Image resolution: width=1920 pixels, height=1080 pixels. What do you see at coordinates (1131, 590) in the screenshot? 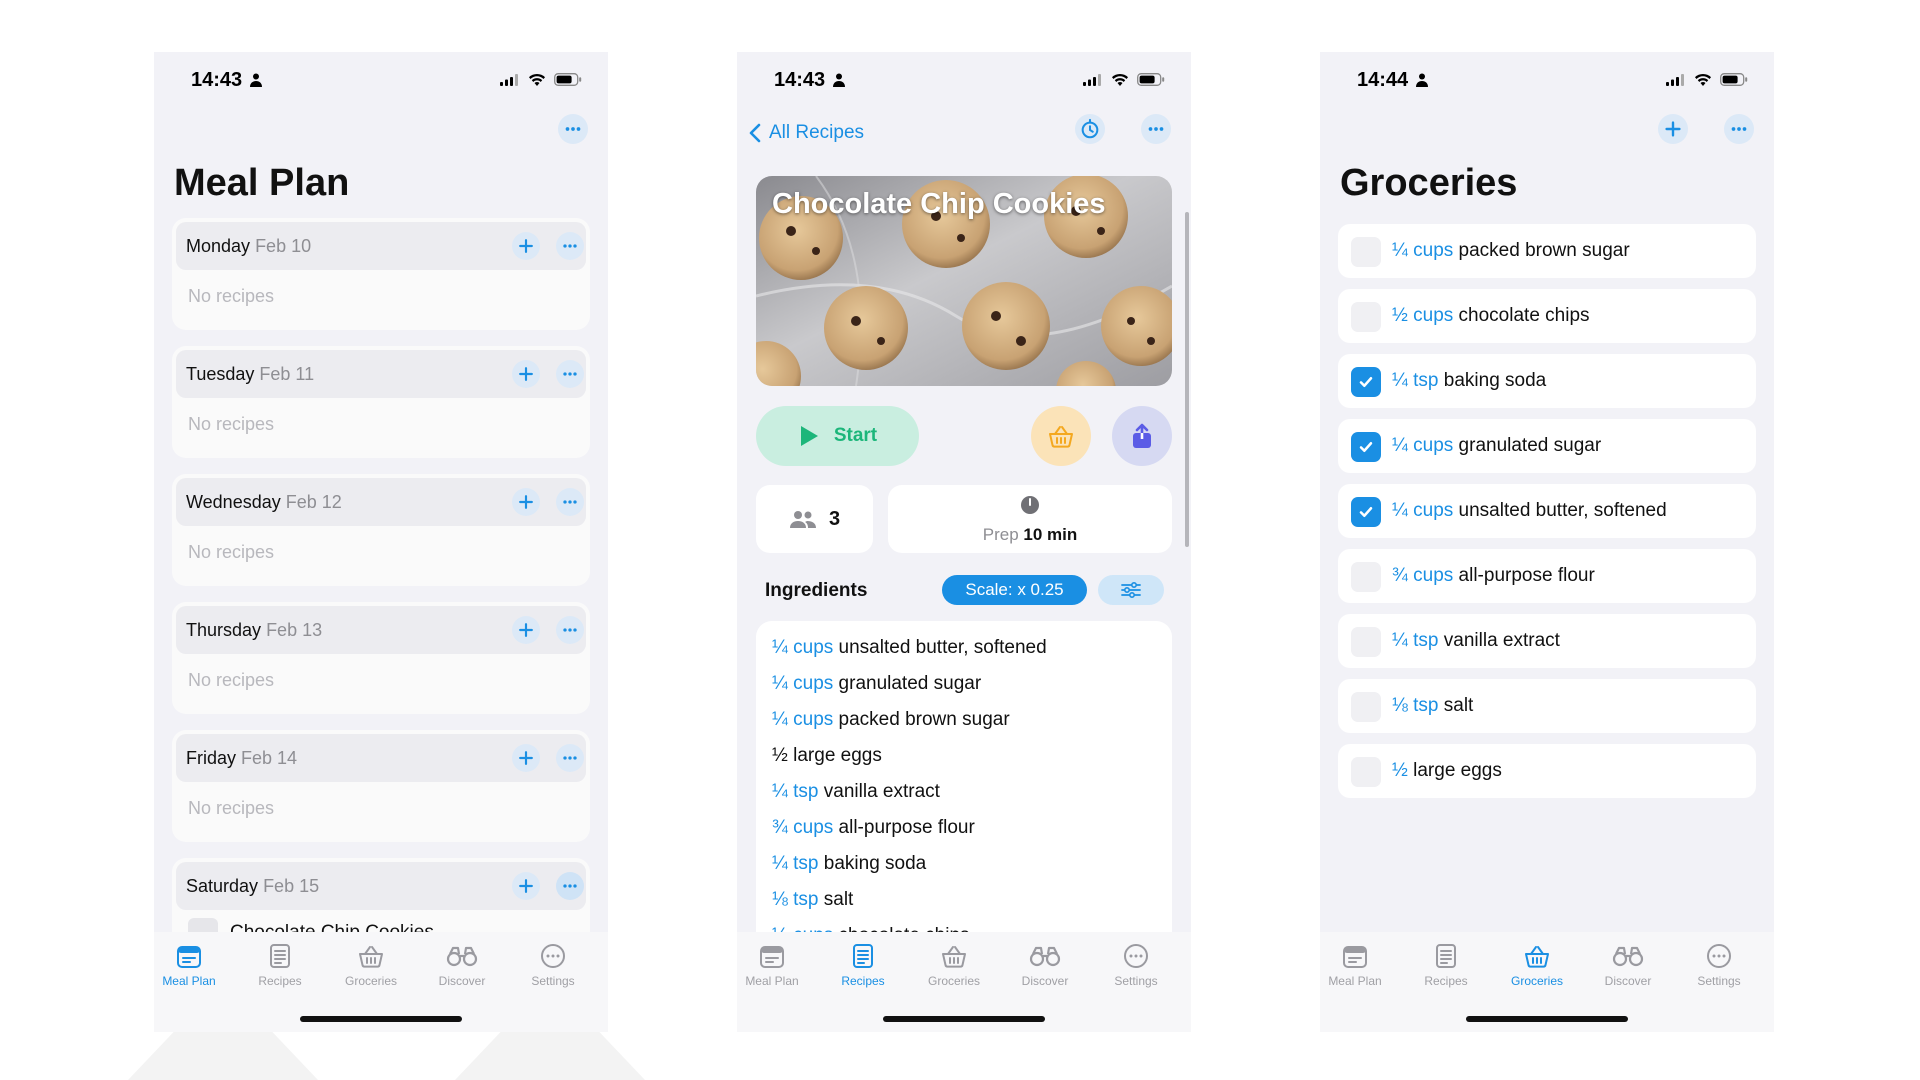
I see `adjust-button` at bounding box center [1131, 590].